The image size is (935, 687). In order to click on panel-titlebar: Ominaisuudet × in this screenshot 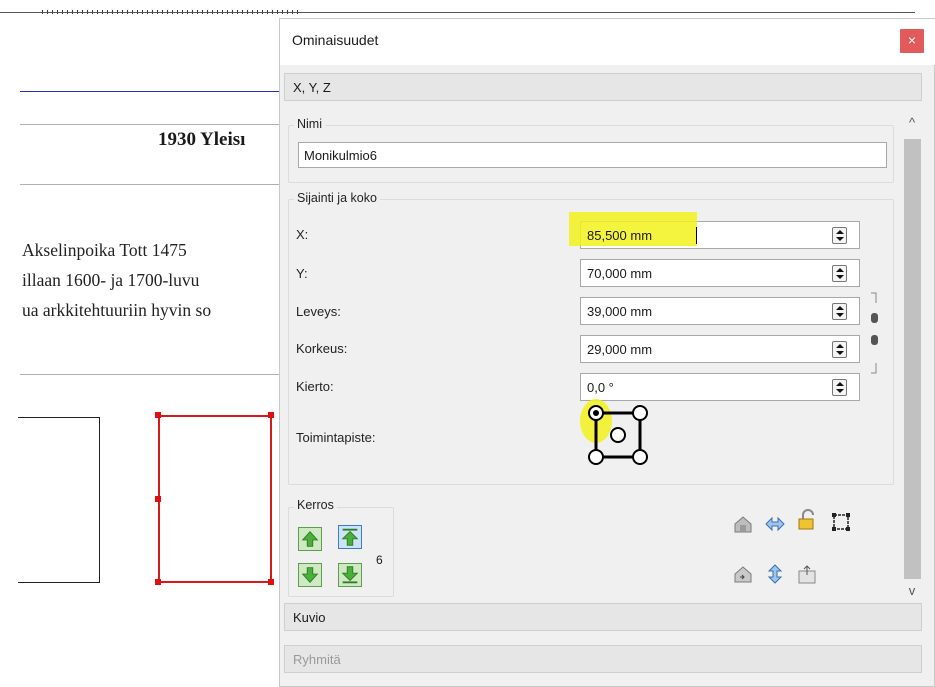, I will do `click(607, 42)`.